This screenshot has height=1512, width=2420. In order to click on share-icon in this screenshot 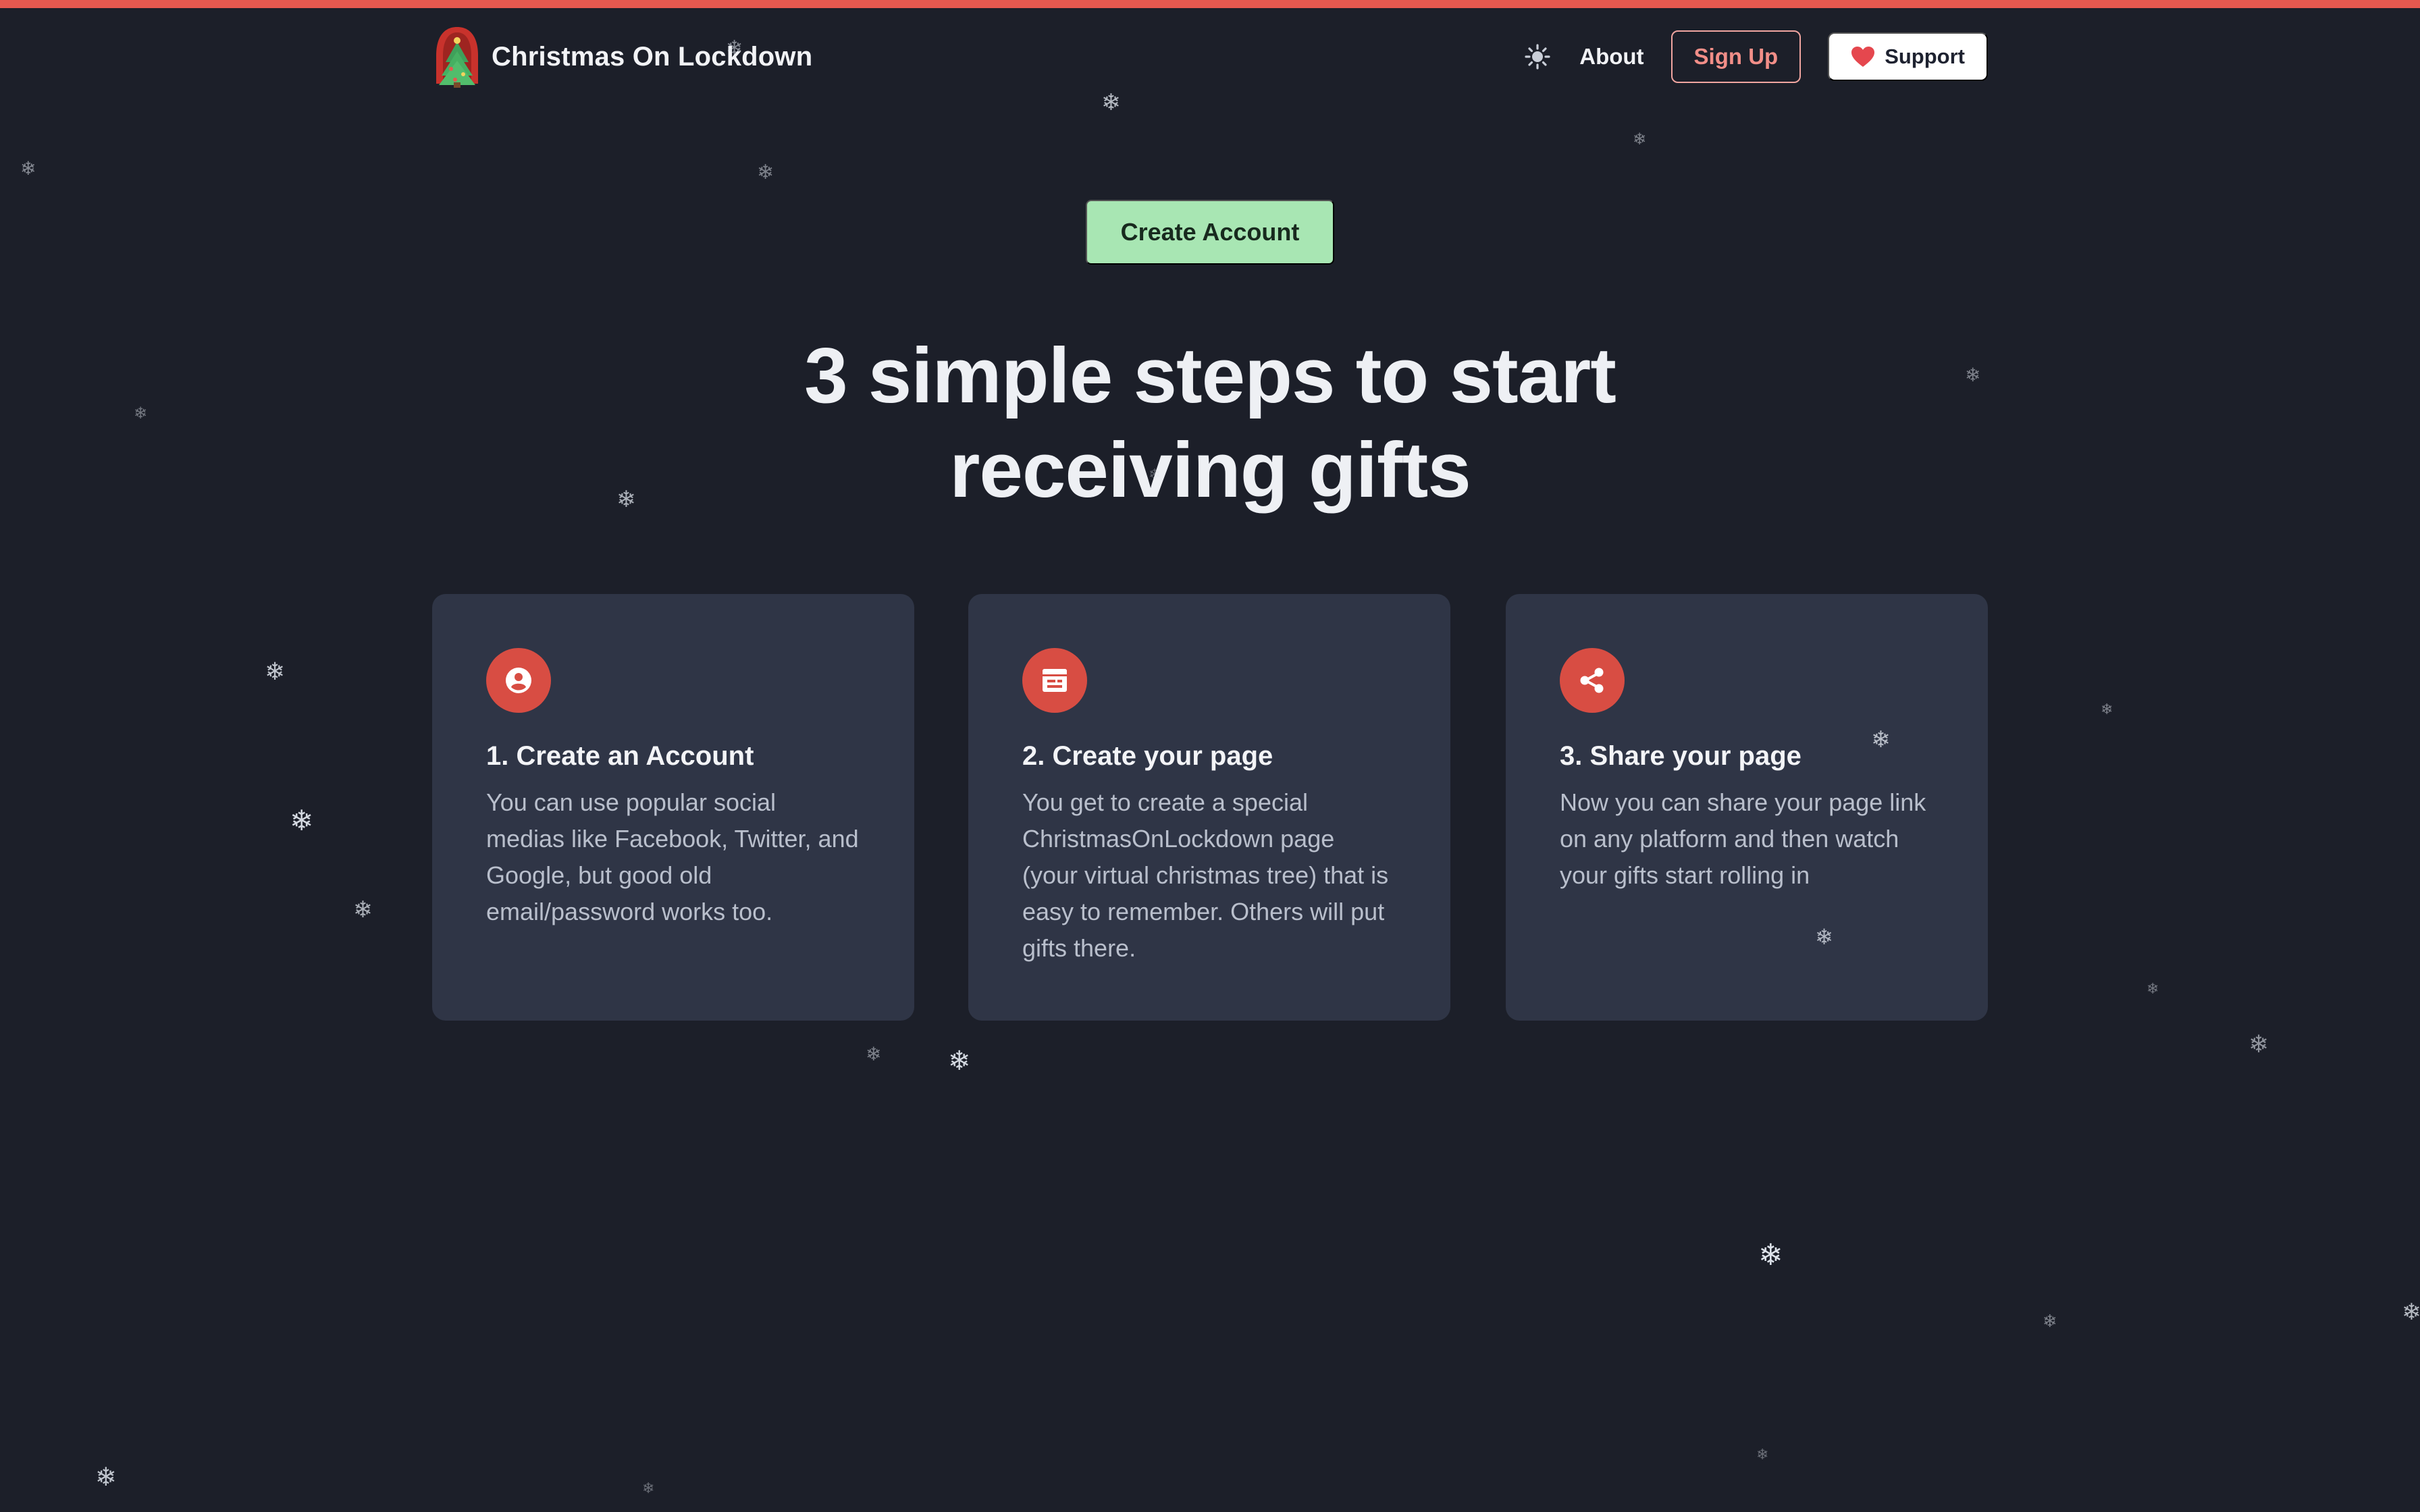, I will do `click(1592, 680)`.